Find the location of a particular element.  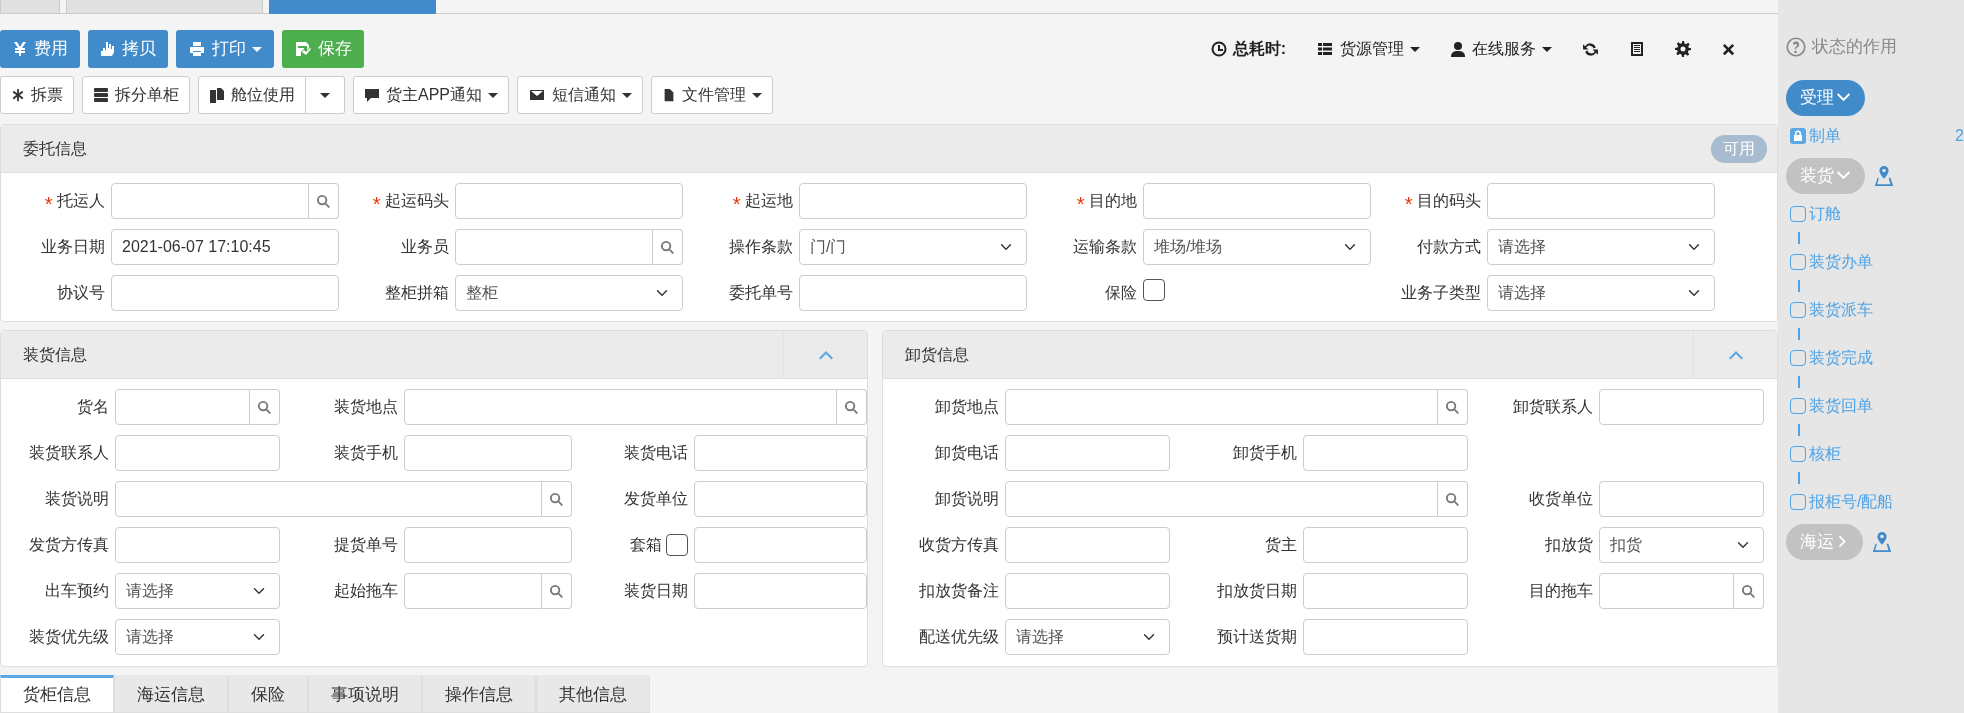

panel-title: 卸货信息 is located at coordinates (936, 354).